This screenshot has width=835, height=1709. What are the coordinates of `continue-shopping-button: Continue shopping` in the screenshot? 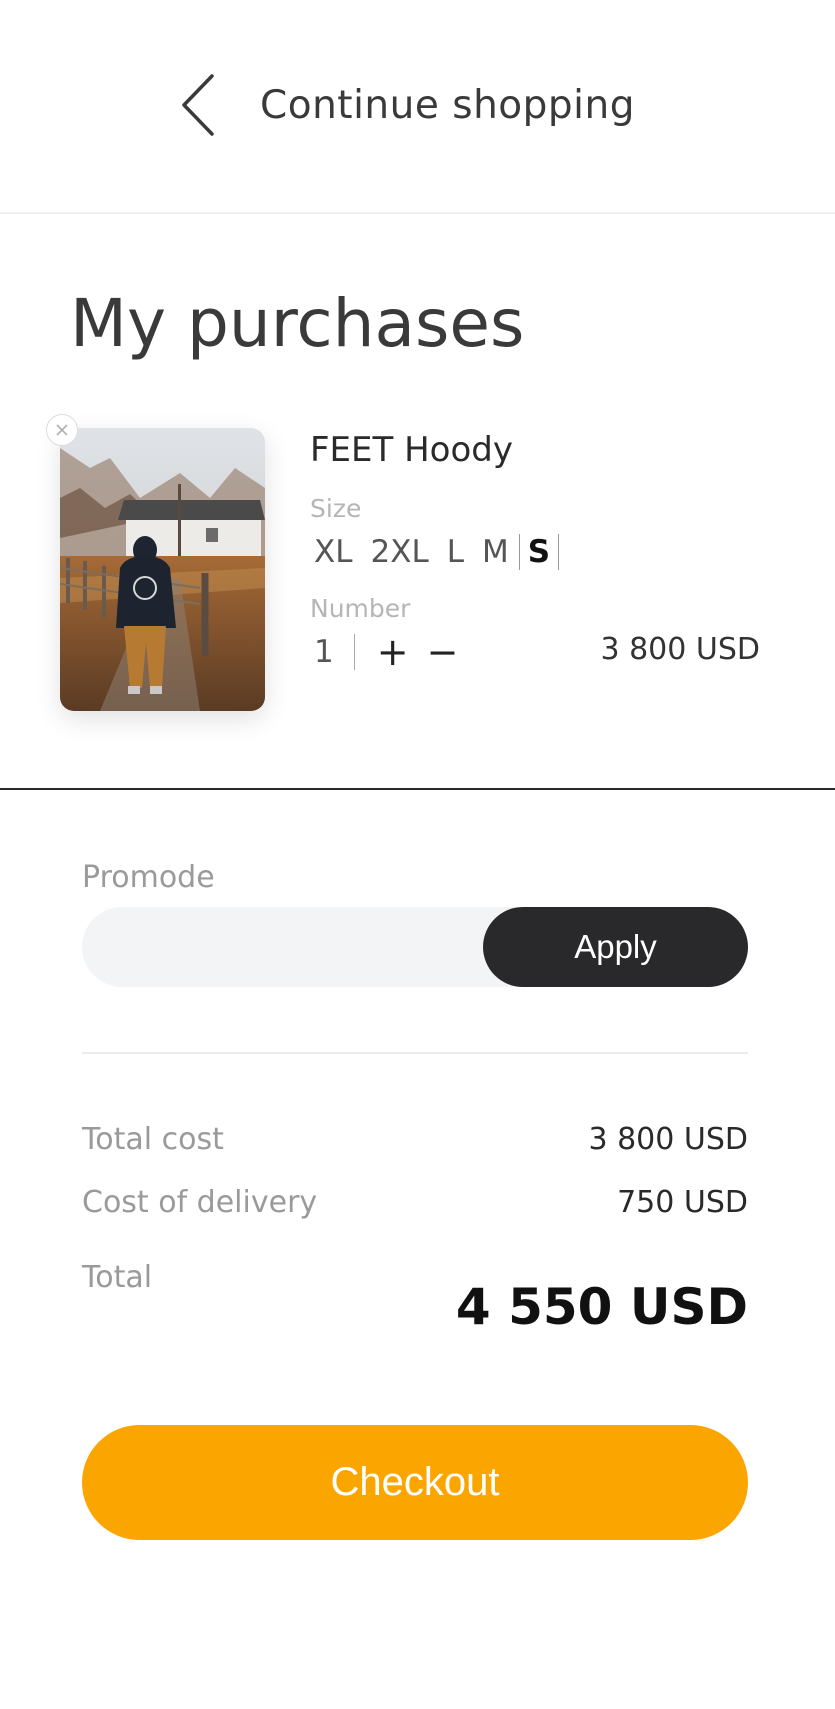 It's located at (407, 105).